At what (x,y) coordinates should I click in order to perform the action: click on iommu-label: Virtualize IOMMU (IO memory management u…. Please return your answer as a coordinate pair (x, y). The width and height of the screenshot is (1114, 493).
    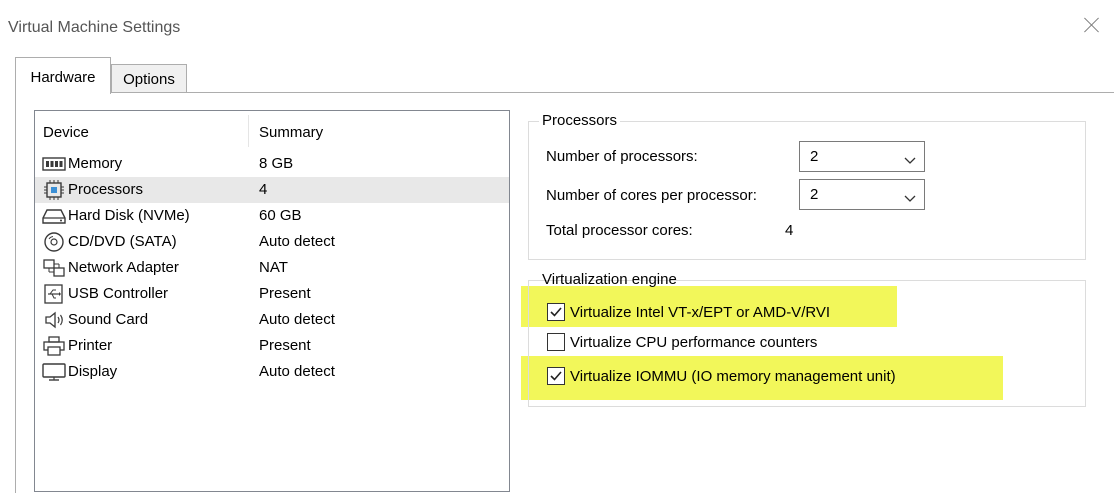
    Looking at the image, I should click on (733, 376).